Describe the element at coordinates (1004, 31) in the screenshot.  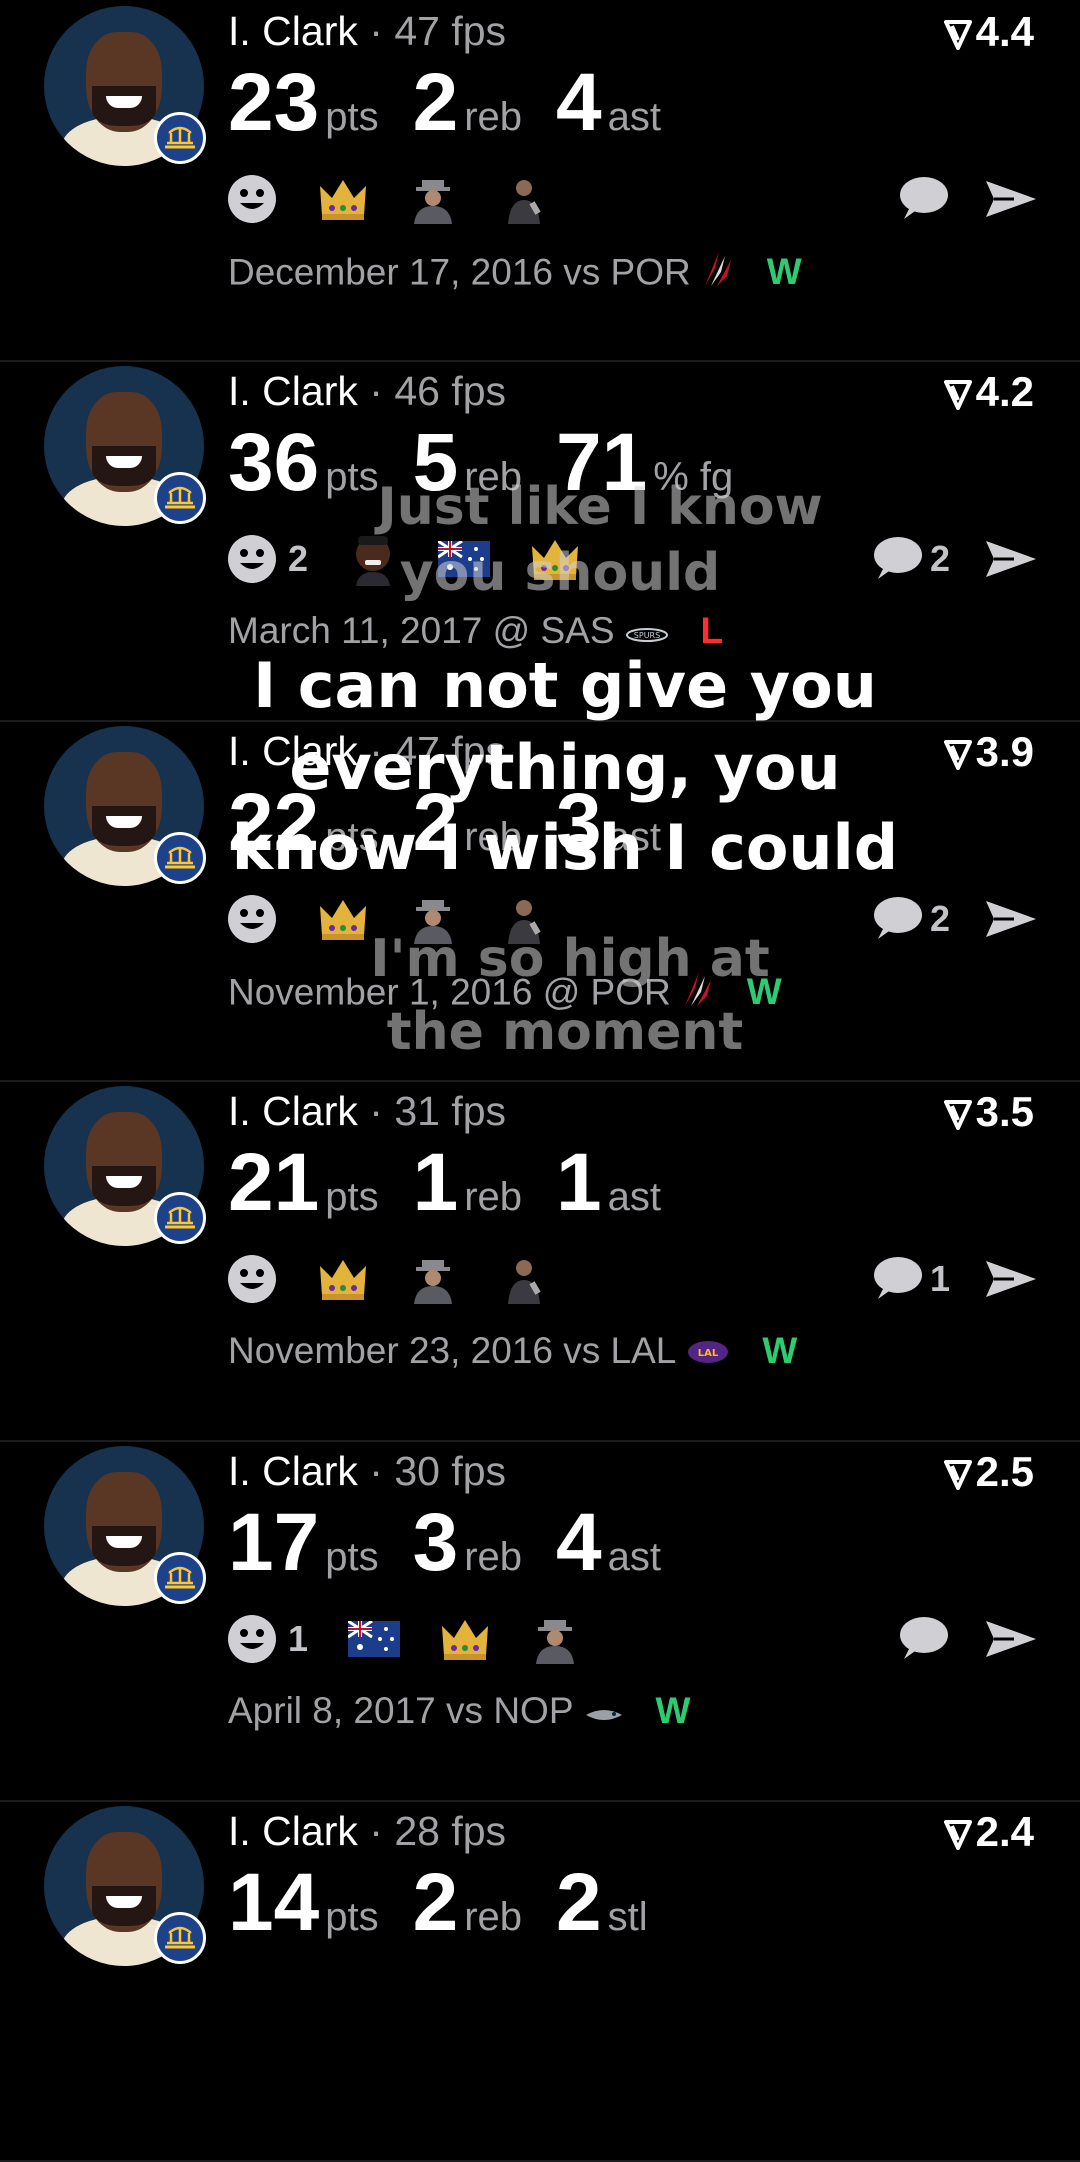
I see `rating-value: 4.4` at that location.